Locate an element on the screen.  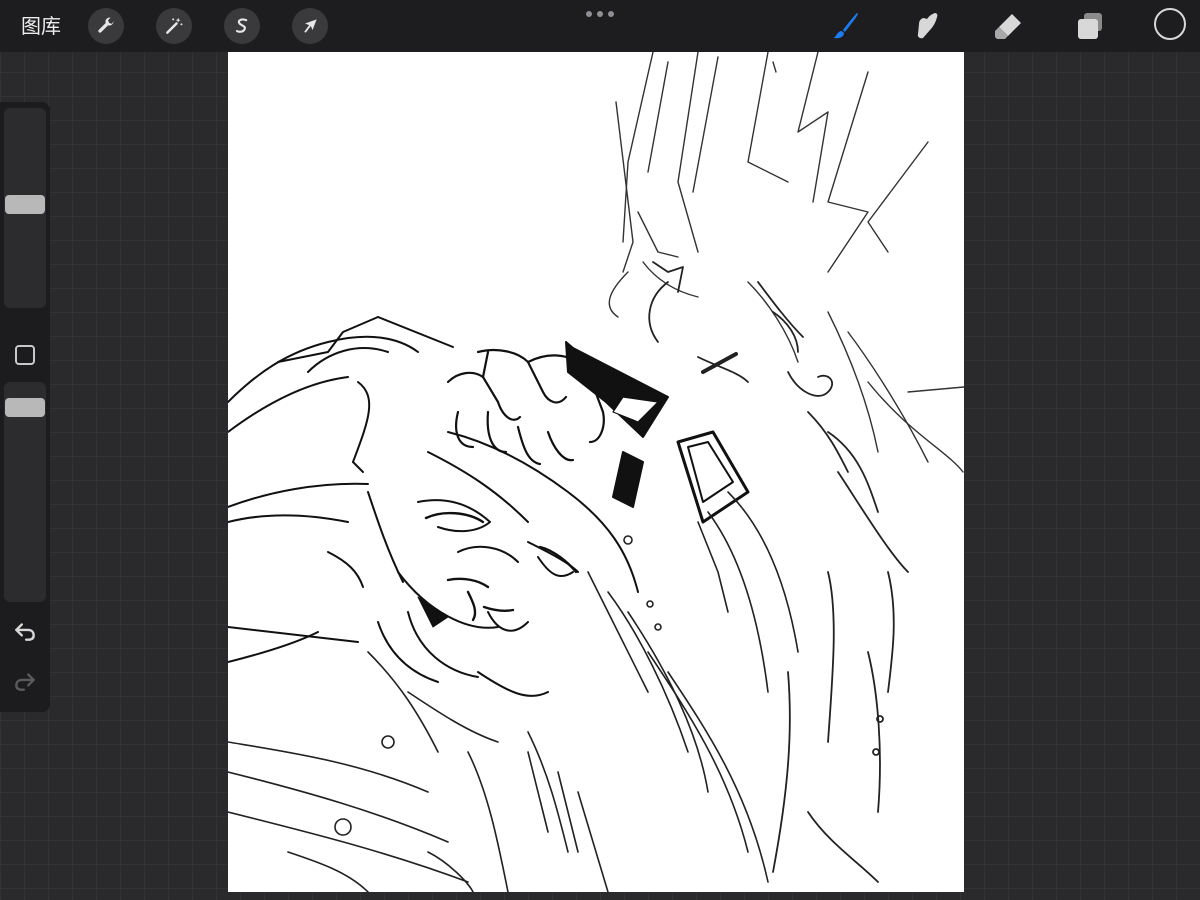
selection-button is located at coordinates (242, 26).